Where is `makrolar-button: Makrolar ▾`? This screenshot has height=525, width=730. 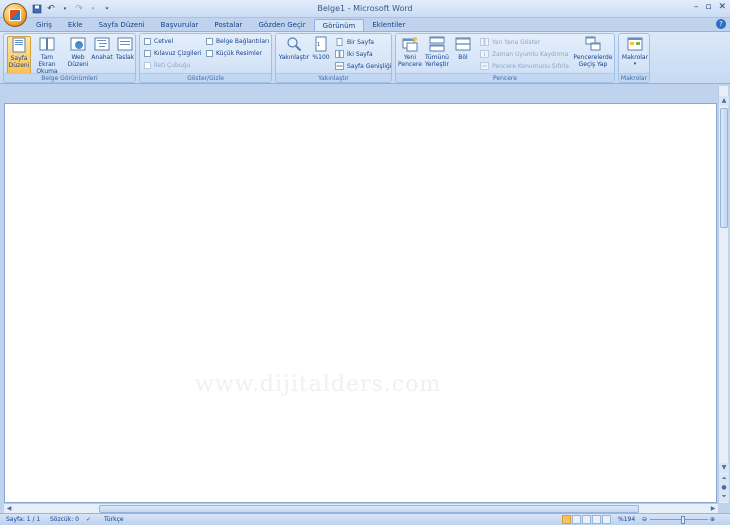 makrolar-button: Makrolar ▾ is located at coordinates (635, 52).